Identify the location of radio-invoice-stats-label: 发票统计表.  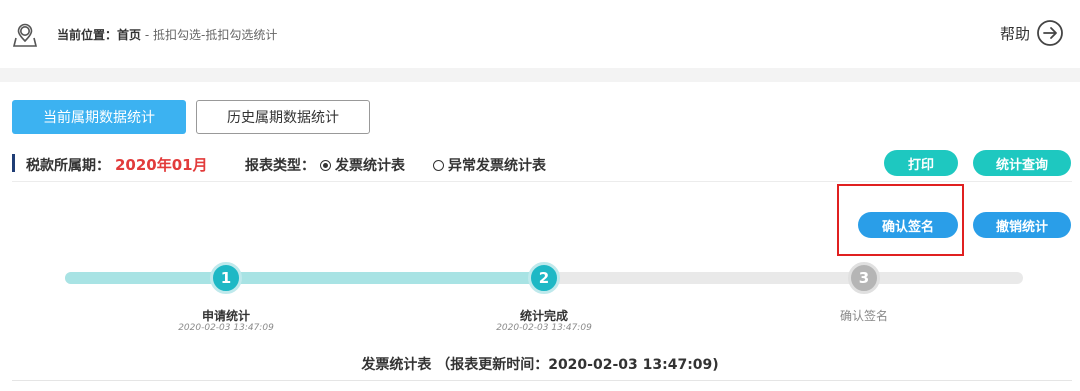
(370, 166).